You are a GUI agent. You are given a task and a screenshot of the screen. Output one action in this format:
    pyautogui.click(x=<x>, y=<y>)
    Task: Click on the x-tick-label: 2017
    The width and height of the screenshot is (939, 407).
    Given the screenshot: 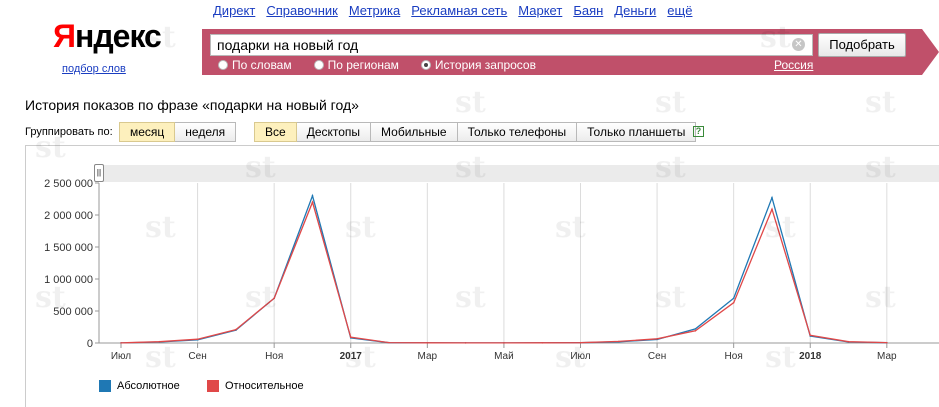 What is the action you would take?
    pyautogui.click(x=351, y=356)
    